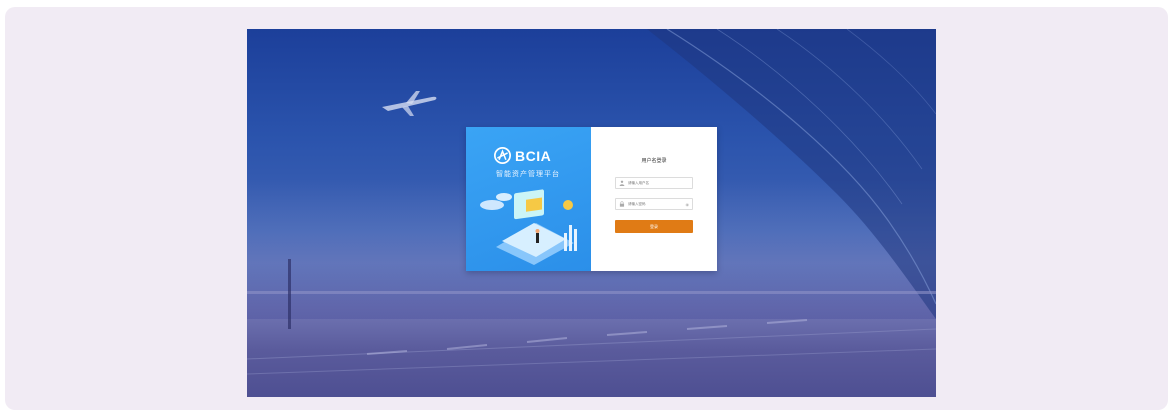  Describe the element at coordinates (654, 226) in the screenshot. I see `login-button: 登录` at that location.